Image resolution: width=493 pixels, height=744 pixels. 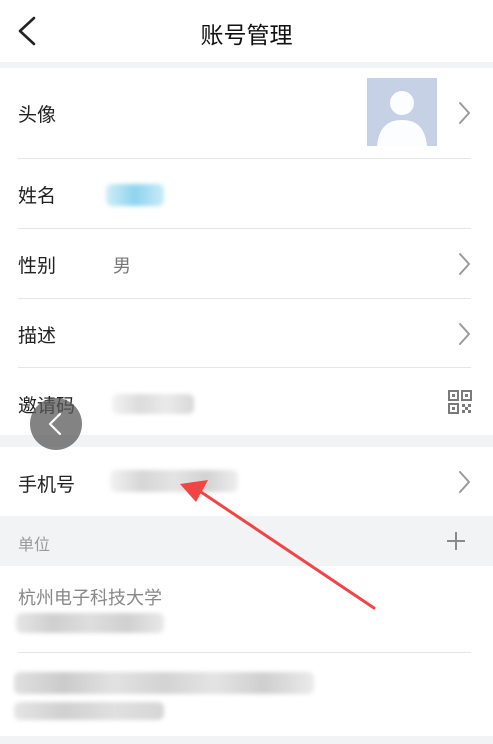 I want to click on blurred-unit-detail, so click(x=90, y=623).